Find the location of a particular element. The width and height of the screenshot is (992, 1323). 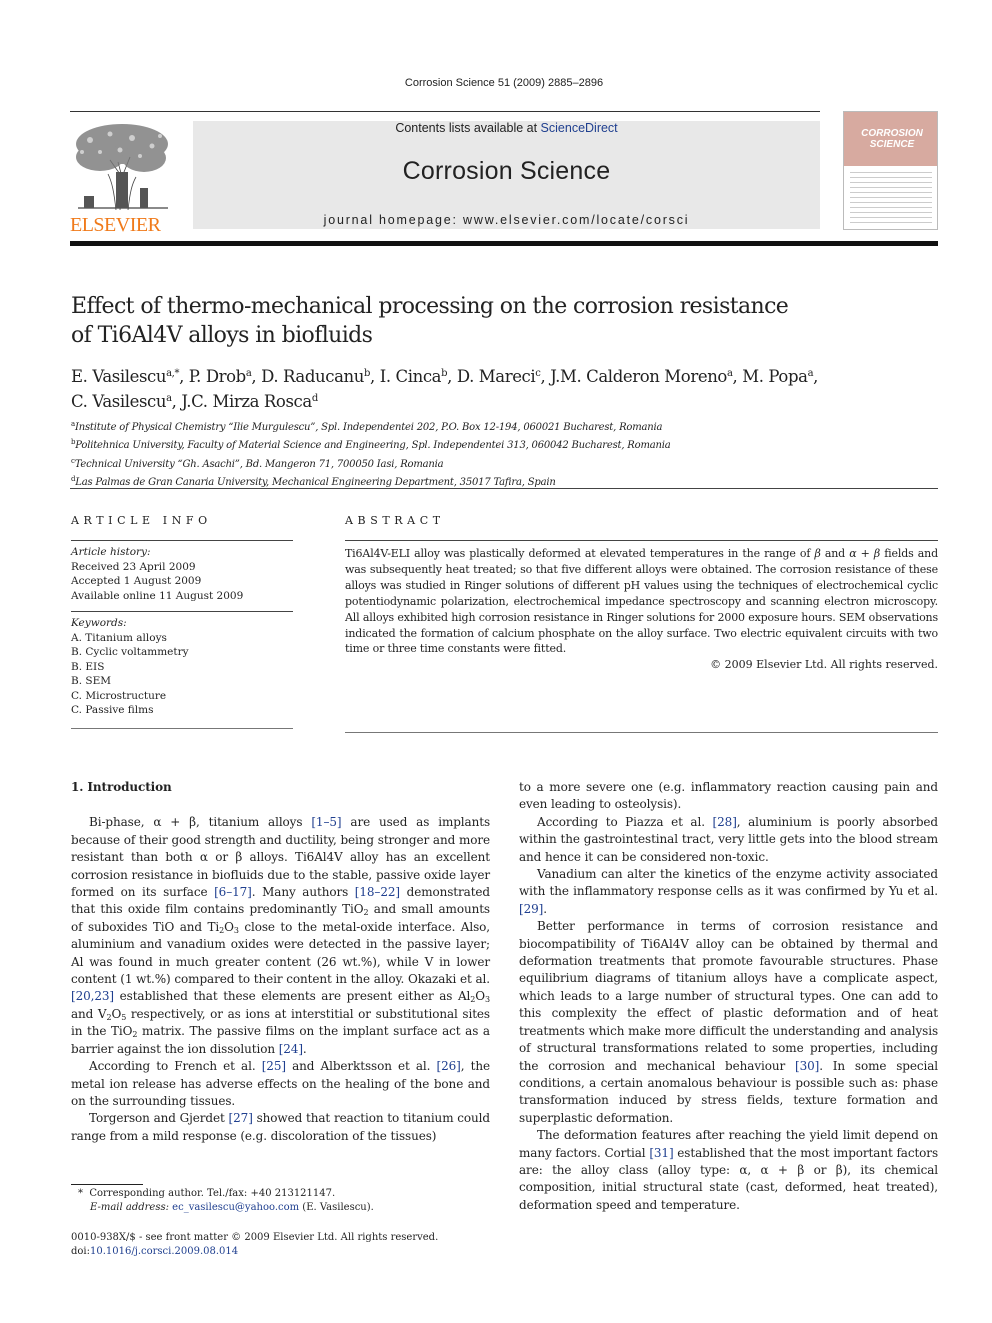

doi-line: doi:10.1016/j.corsci.2009.08.014 is located at coordinates (155, 1251).